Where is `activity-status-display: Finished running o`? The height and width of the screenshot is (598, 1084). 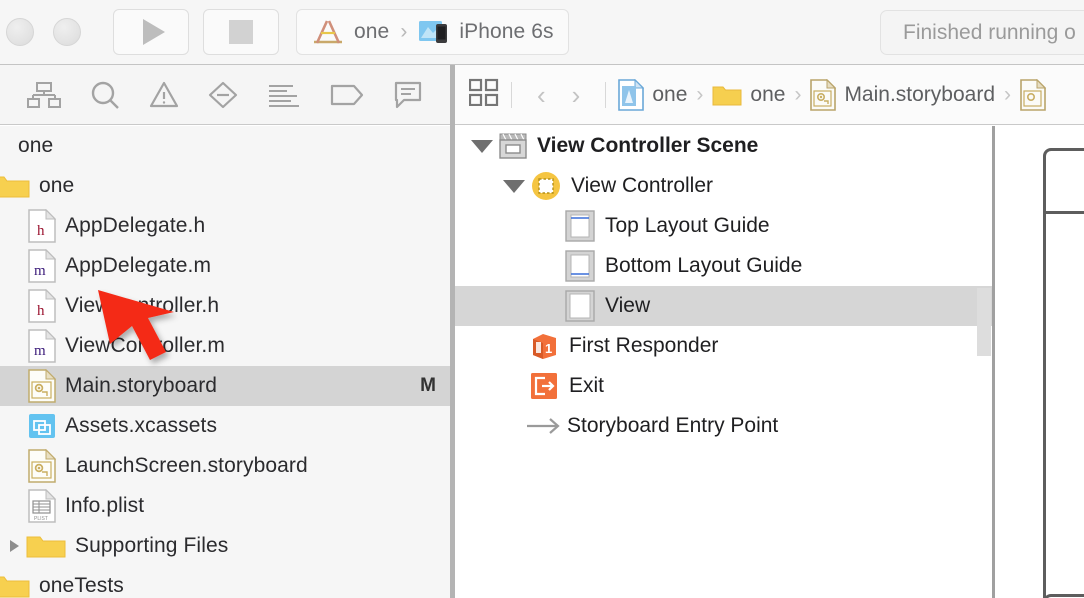 activity-status-display: Finished running o is located at coordinates (982, 32).